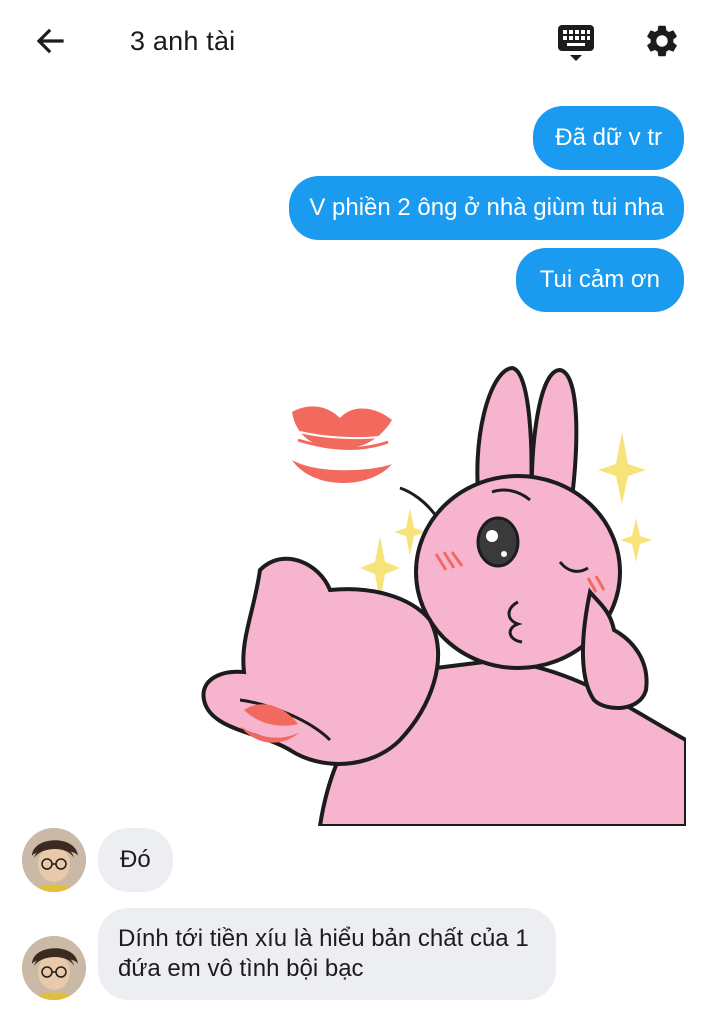  Describe the element at coordinates (486, 208) in the screenshot. I see `outgoing-message: V phiền 2 ông ở nhà giùm tui nha` at that location.